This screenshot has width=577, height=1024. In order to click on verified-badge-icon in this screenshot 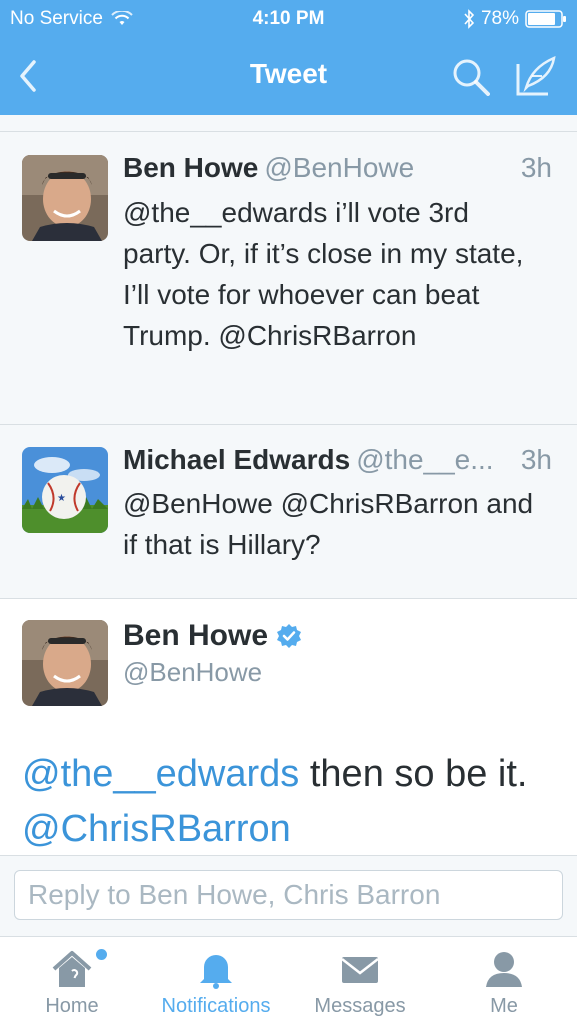, I will do `click(289, 636)`.